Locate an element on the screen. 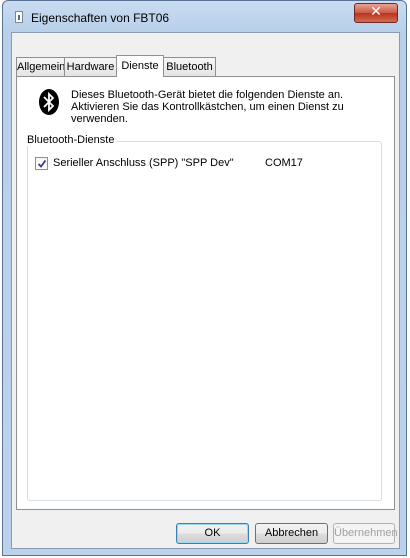 Image resolution: width=410 pixels, height=558 pixels. tab-dienste: Dienste is located at coordinates (140, 66).